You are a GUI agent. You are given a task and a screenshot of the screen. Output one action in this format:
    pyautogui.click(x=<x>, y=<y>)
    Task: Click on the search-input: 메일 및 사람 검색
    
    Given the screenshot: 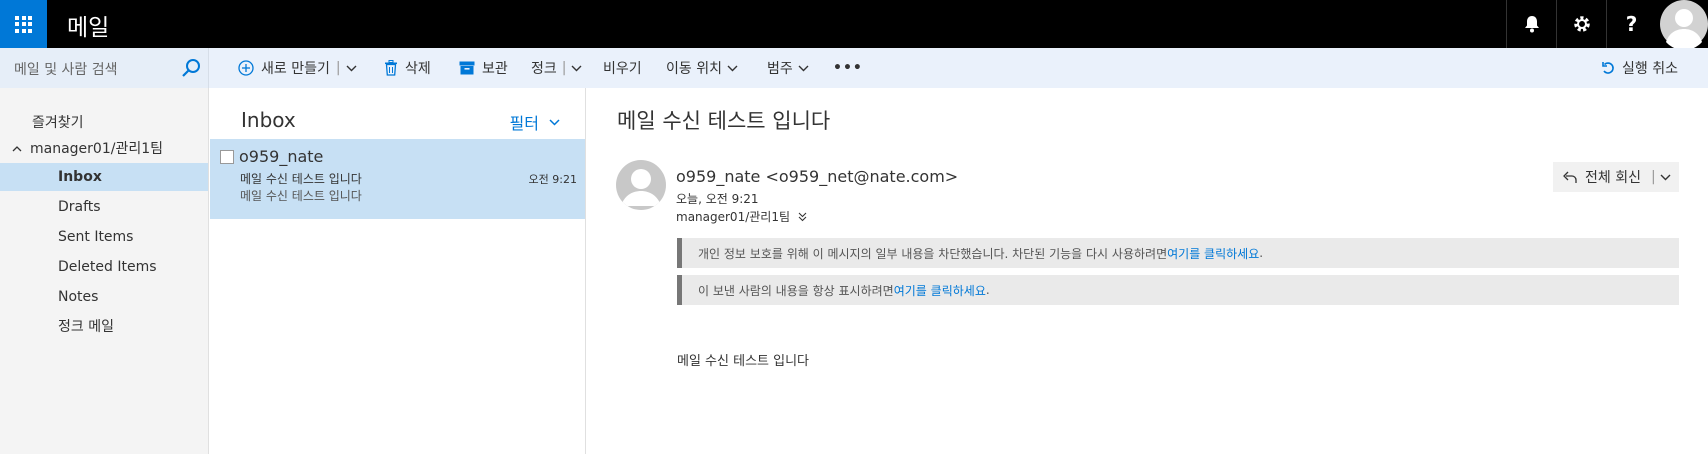 What is the action you would take?
    pyautogui.click(x=66, y=69)
    